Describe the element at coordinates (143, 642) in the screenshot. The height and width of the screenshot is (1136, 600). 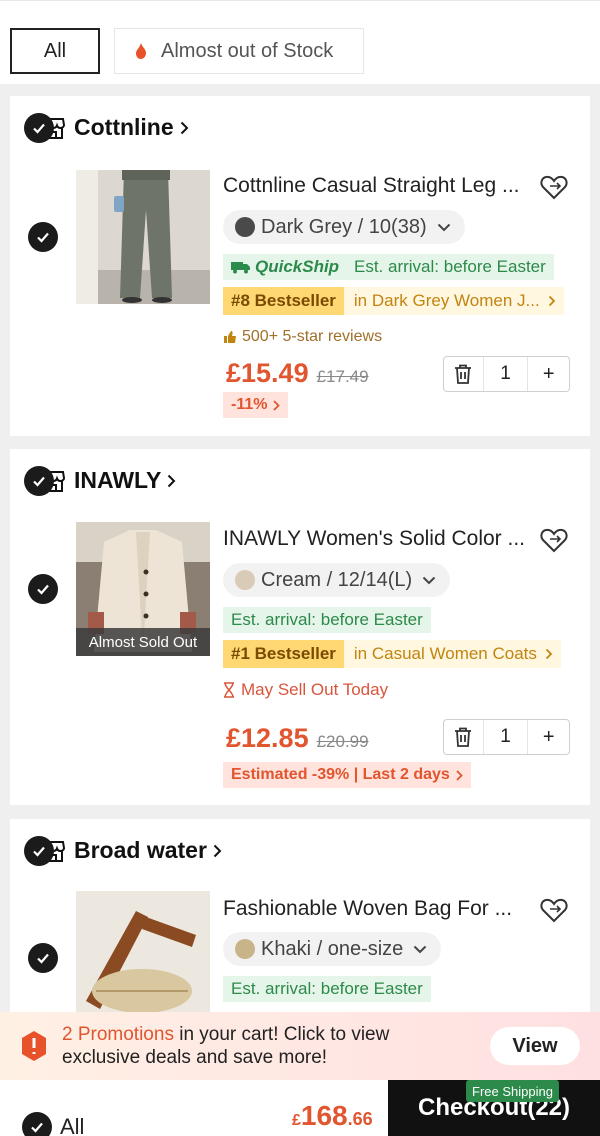
I see `almost-sold-out-badge: Almost Sold Out` at that location.